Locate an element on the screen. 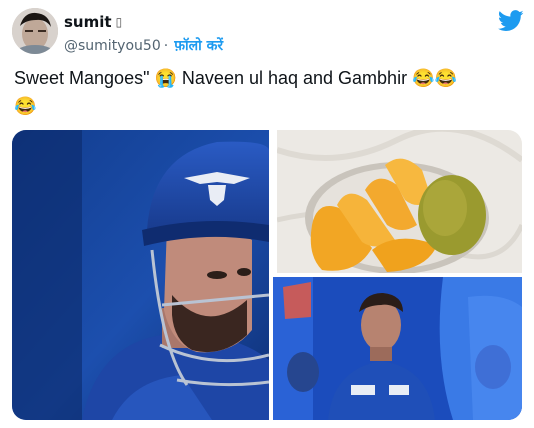 The image size is (534, 428). author-handle-row: @sumityou50 · फ़ॉलो करें is located at coordinates (143, 45).